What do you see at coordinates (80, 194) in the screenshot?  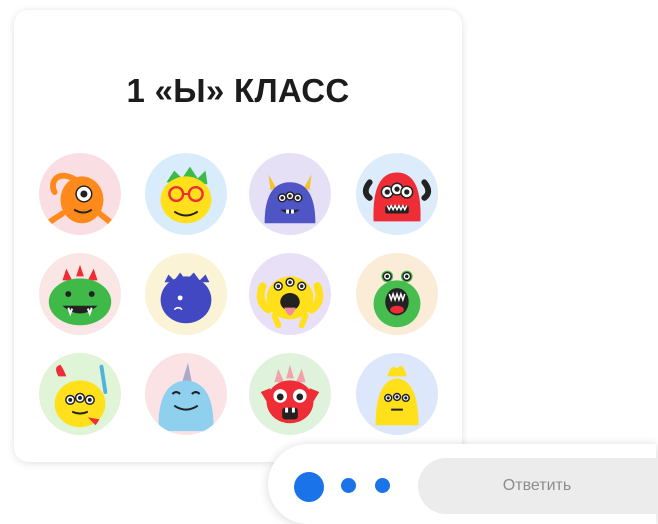 I see `orange-one-eyed-monster-icon` at bounding box center [80, 194].